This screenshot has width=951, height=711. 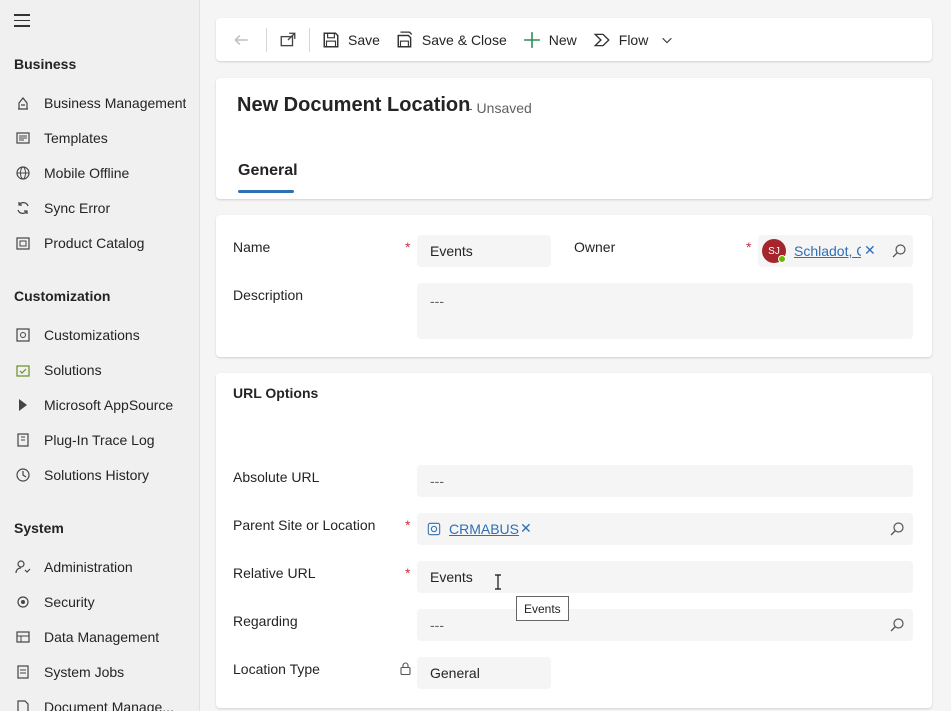 What do you see at coordinates (77, 207) in the screenshot?
I see `sidebar-item-label: Sync Error` at bounding box center [77, 207].